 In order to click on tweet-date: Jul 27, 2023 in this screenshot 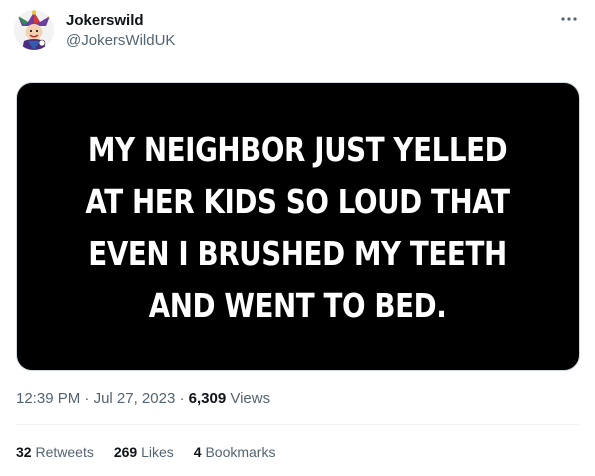, I will do `click(135, 398)`.